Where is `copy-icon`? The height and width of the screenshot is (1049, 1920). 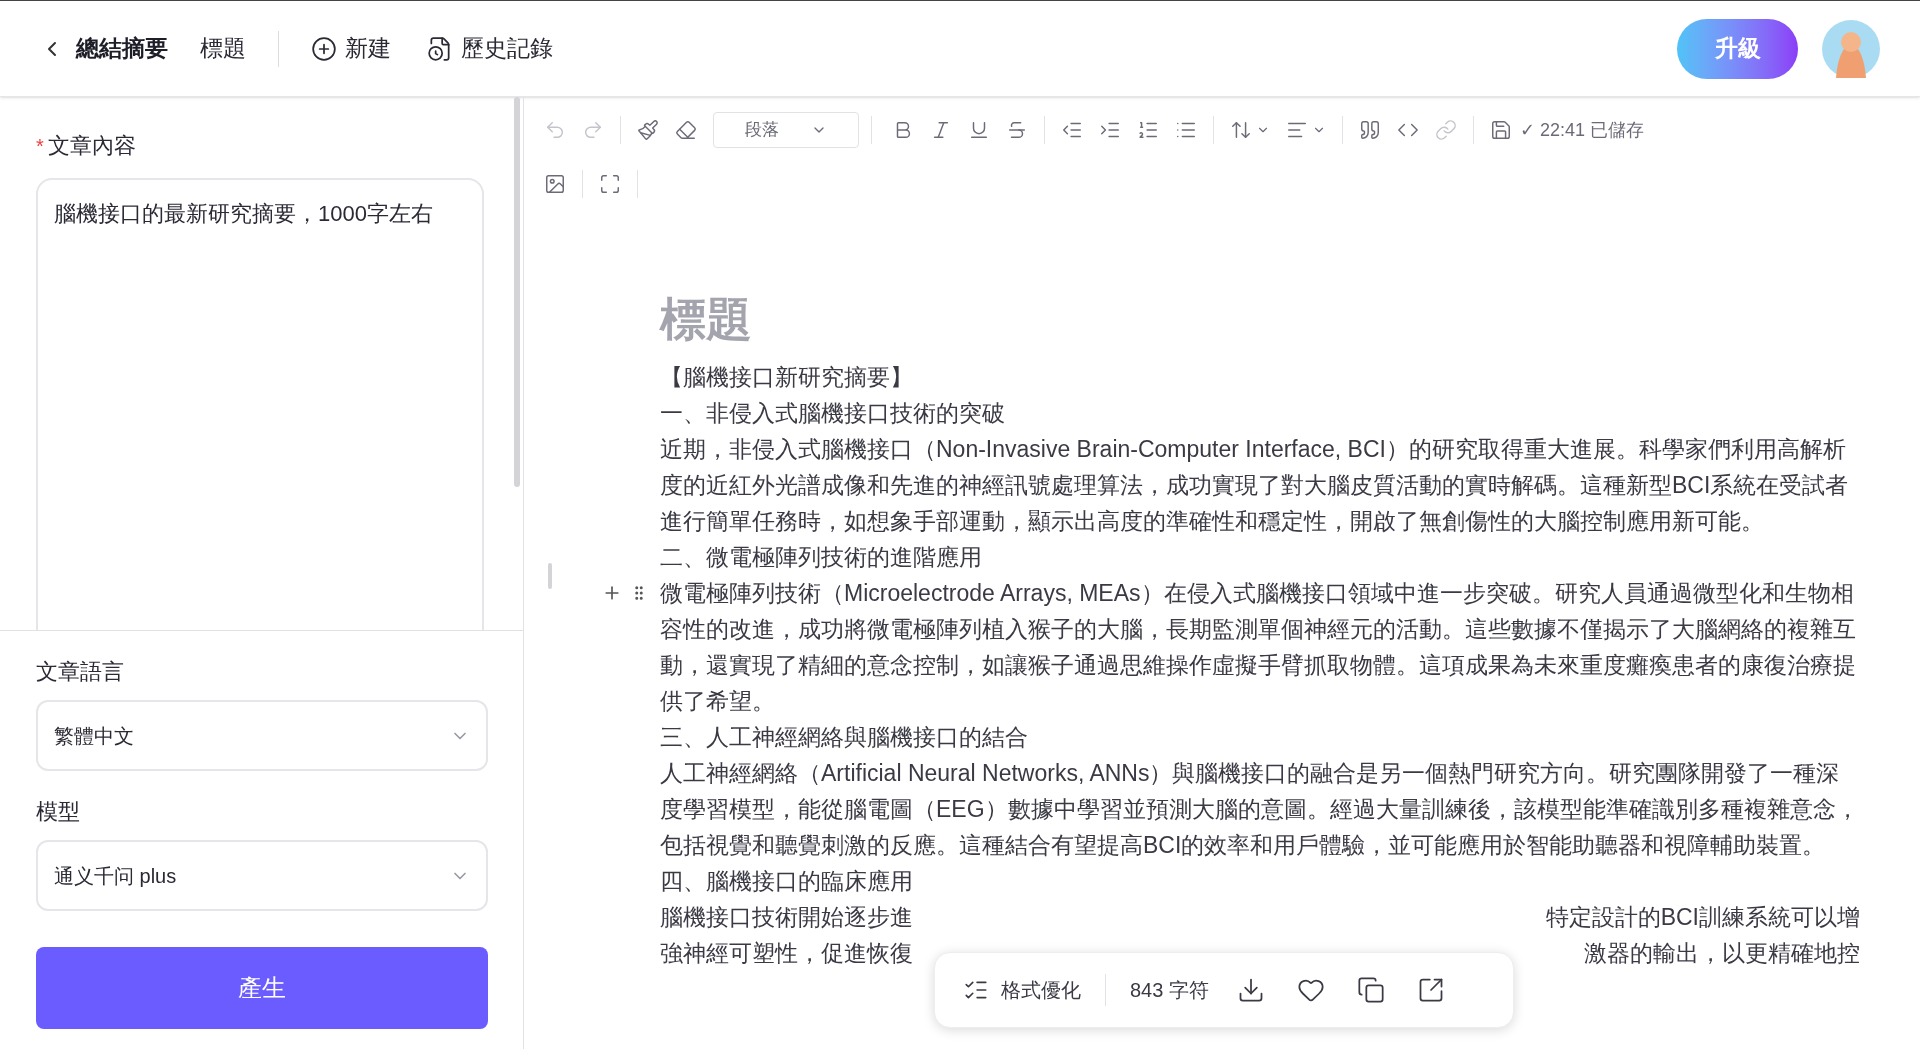 copy-icon is located at coordinates (1370, 990).